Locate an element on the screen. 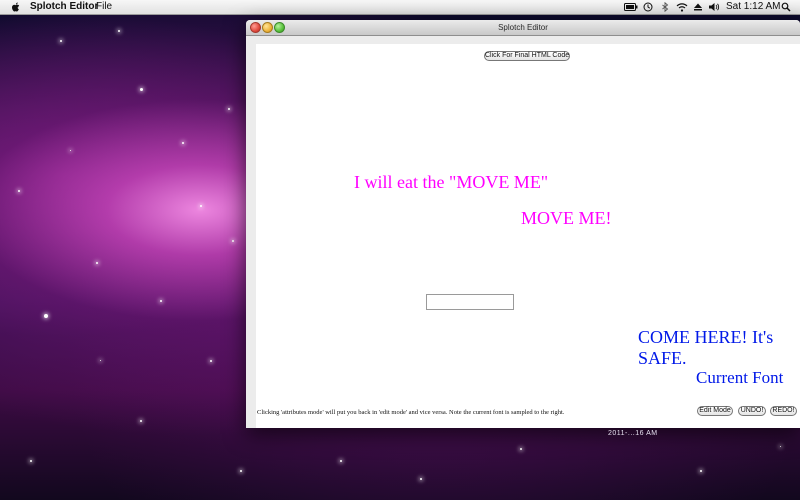 The image size is (800, 500). edit-mode-button: Edit Mode is located at coordinates (715, 411).